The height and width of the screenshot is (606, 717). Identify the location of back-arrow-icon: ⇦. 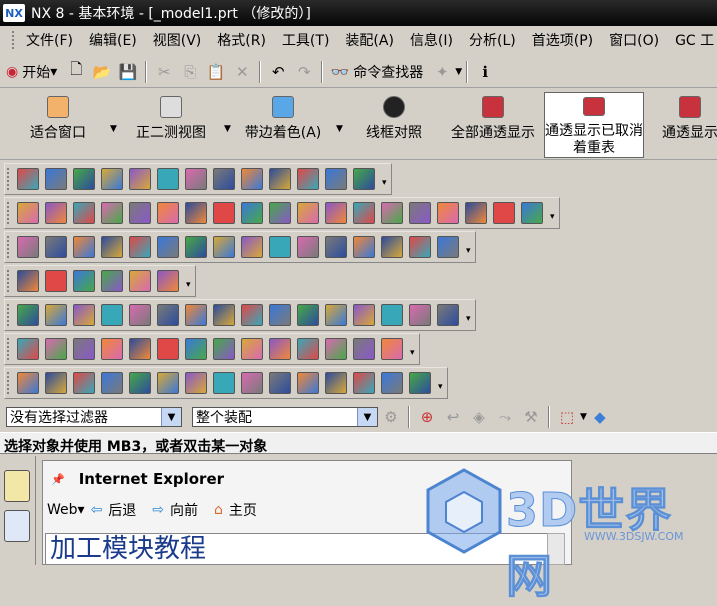
(97, 510).